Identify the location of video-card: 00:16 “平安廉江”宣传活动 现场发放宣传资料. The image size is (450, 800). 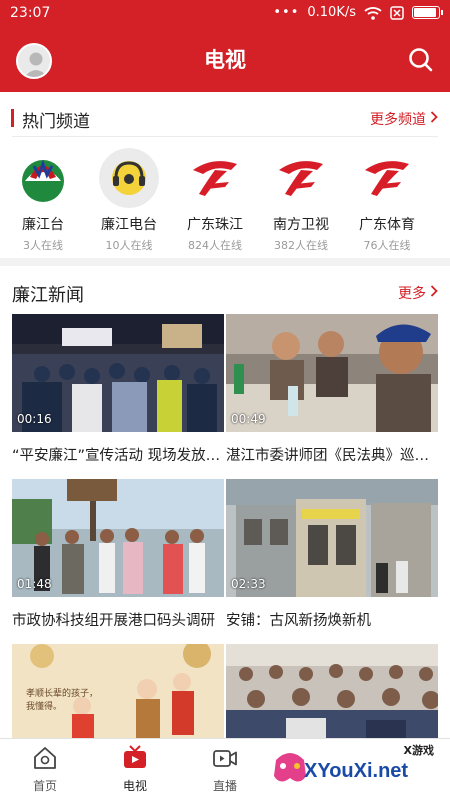
(118, 389).